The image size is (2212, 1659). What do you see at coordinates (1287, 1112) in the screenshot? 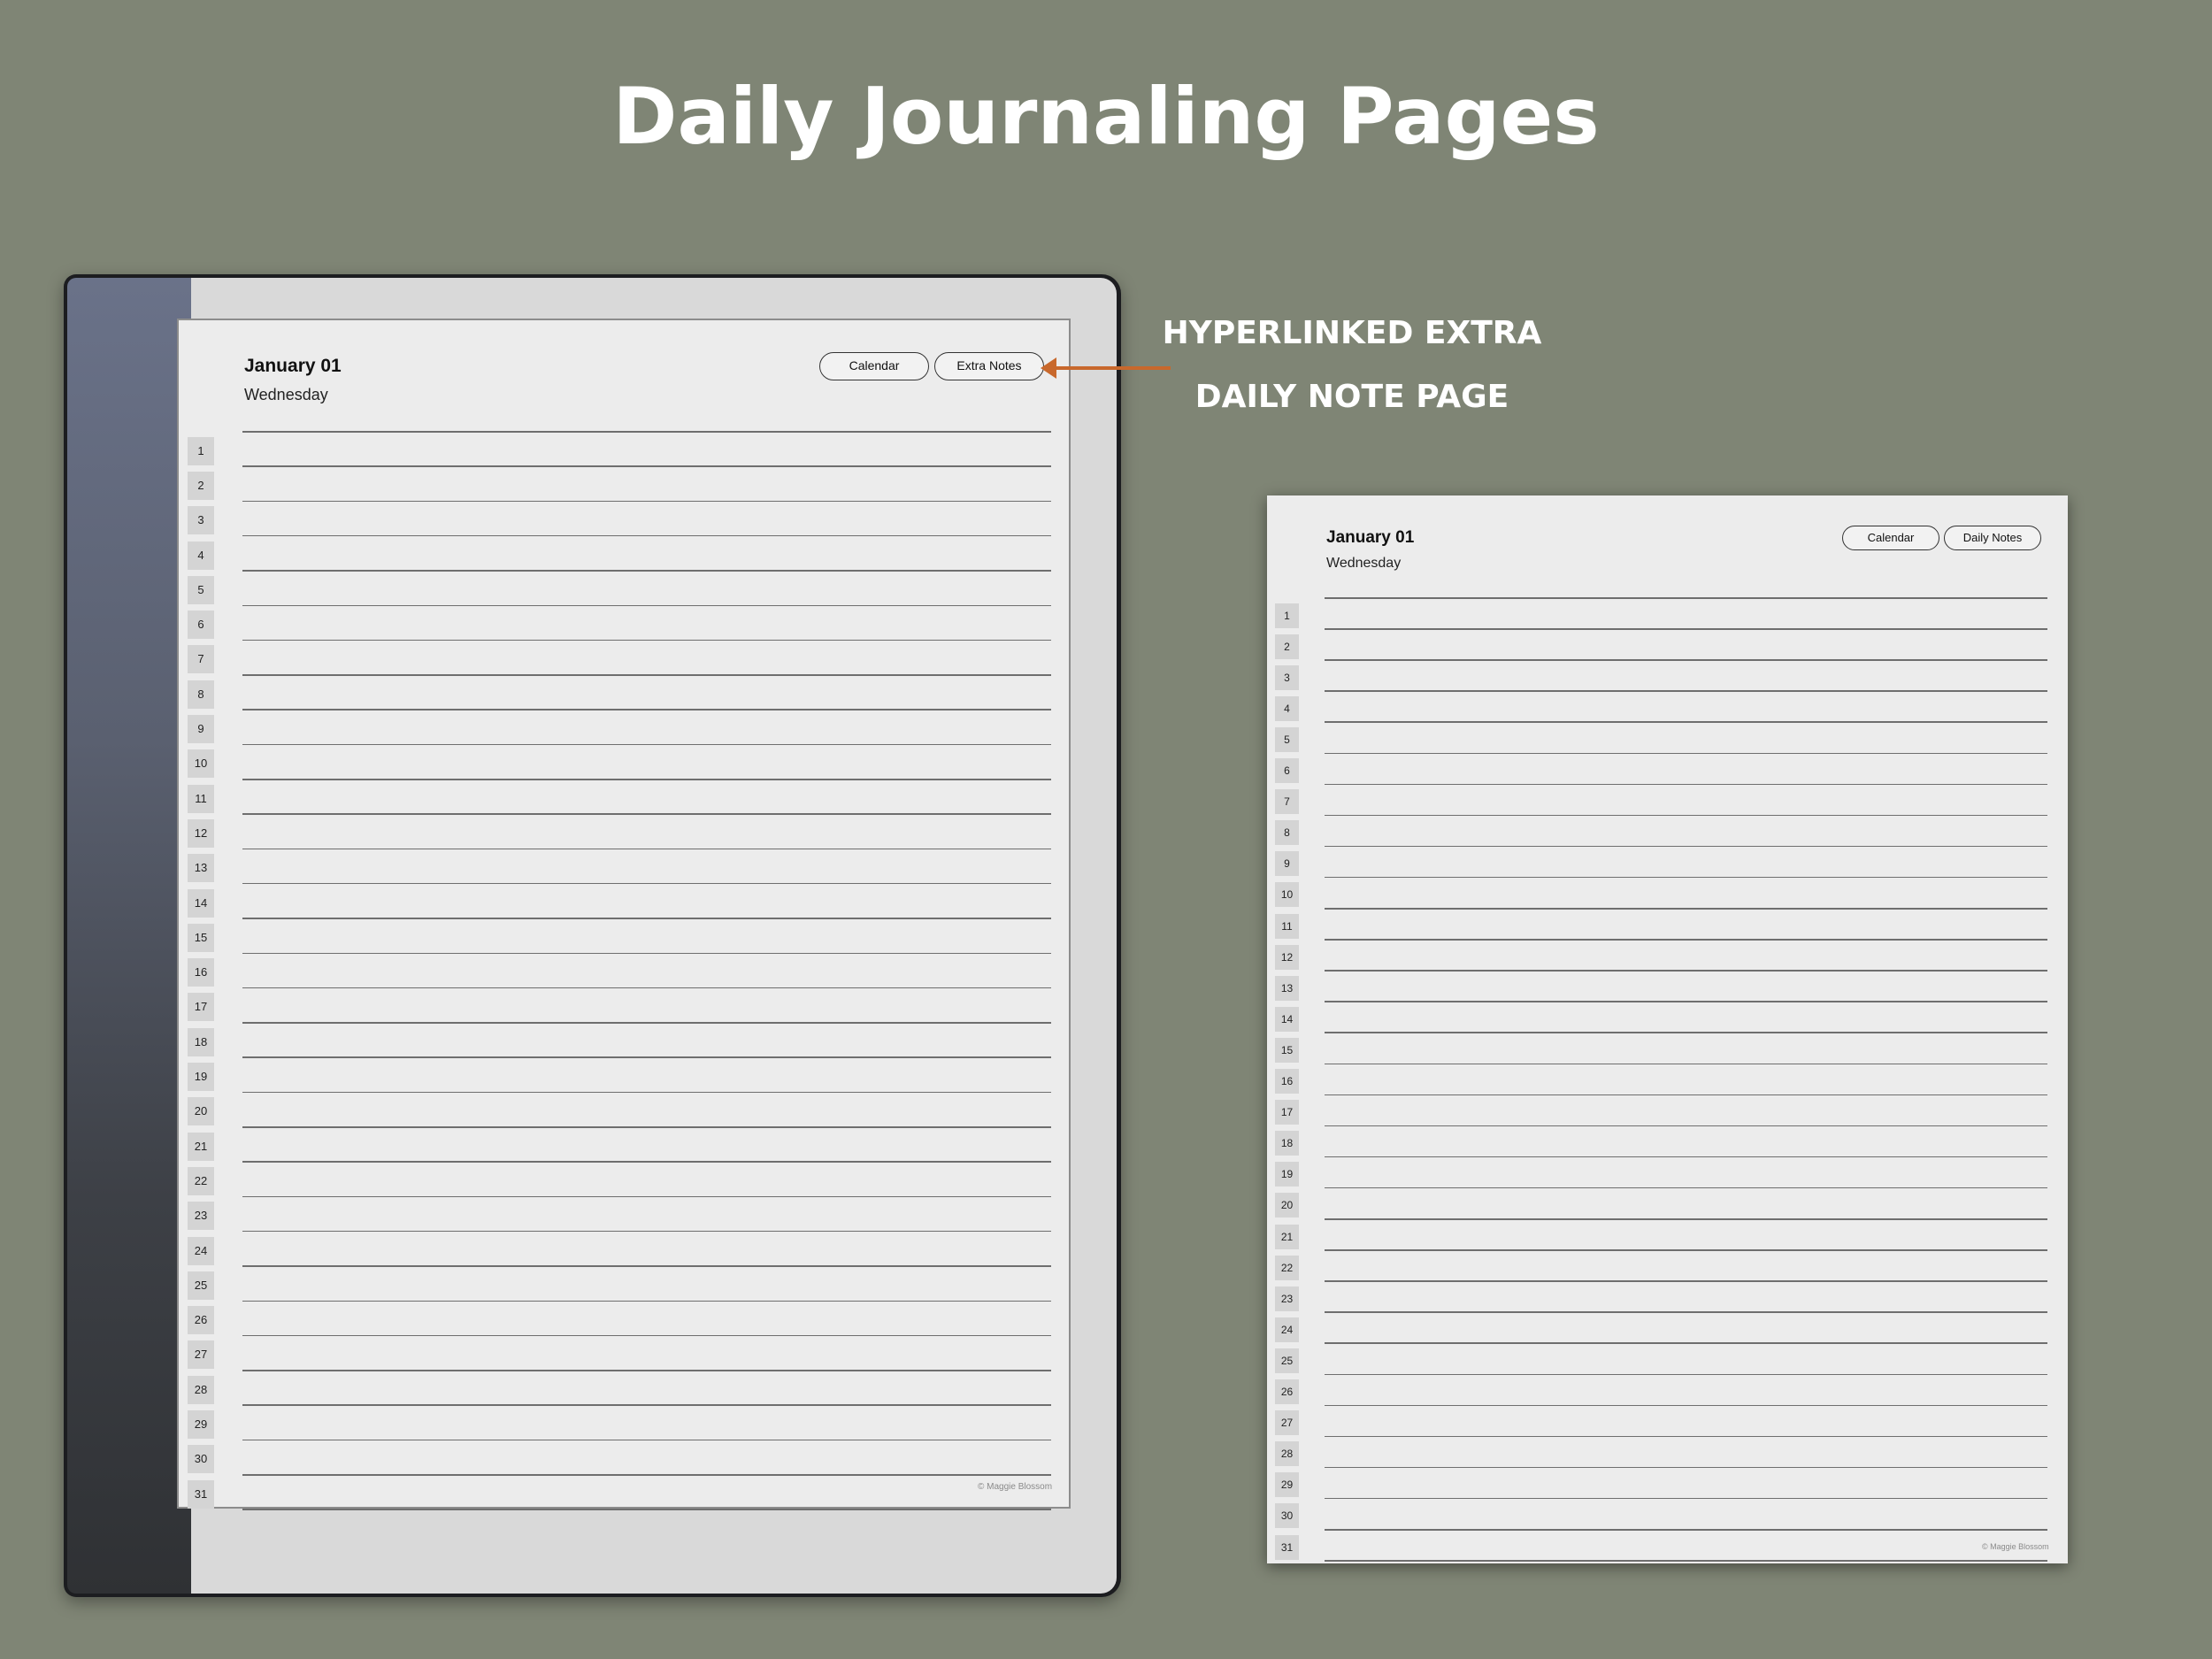
I see `extra-line-number: 17` at bounding box center [1287, 1112].